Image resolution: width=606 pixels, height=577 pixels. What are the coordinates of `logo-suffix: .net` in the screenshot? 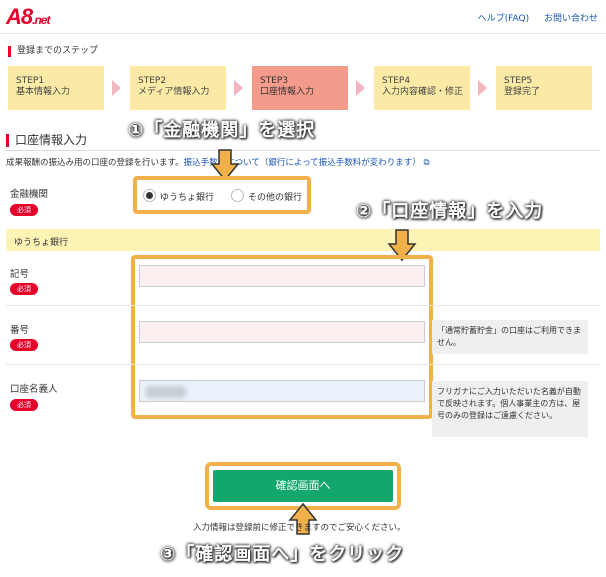 It's located at (41, 20).